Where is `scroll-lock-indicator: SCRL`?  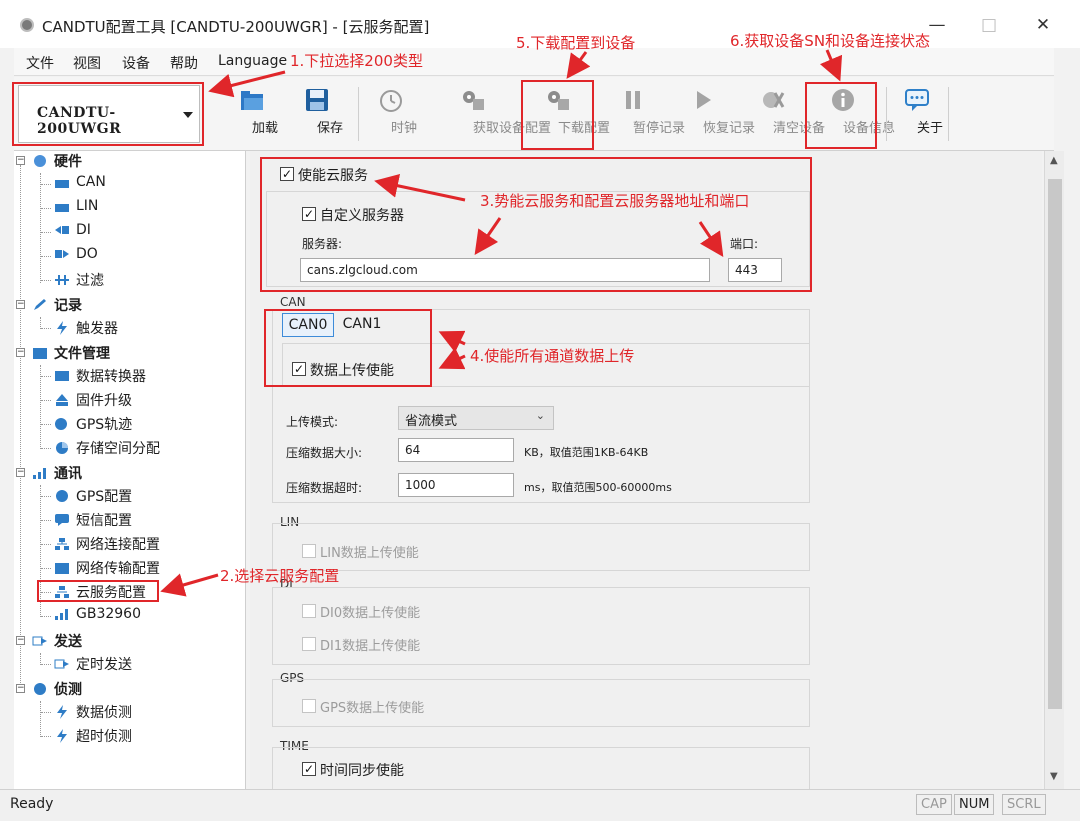
scroll-lock-indicator: SCRL is located at coordinates (1024, 804).